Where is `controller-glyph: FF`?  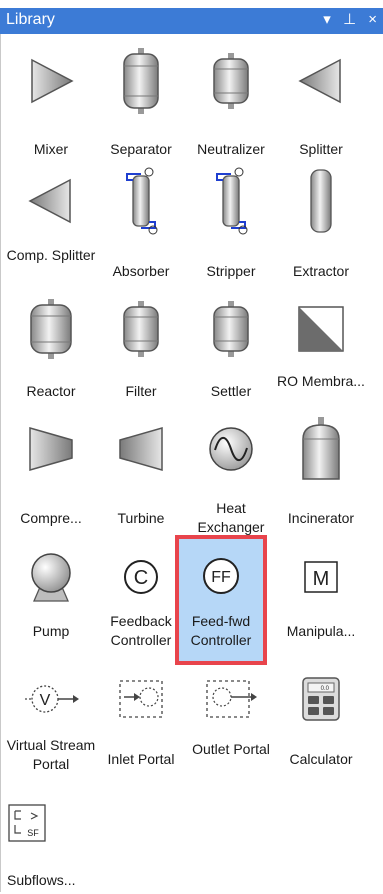 controller-glyph: FF is located at coordinates (221, 577).